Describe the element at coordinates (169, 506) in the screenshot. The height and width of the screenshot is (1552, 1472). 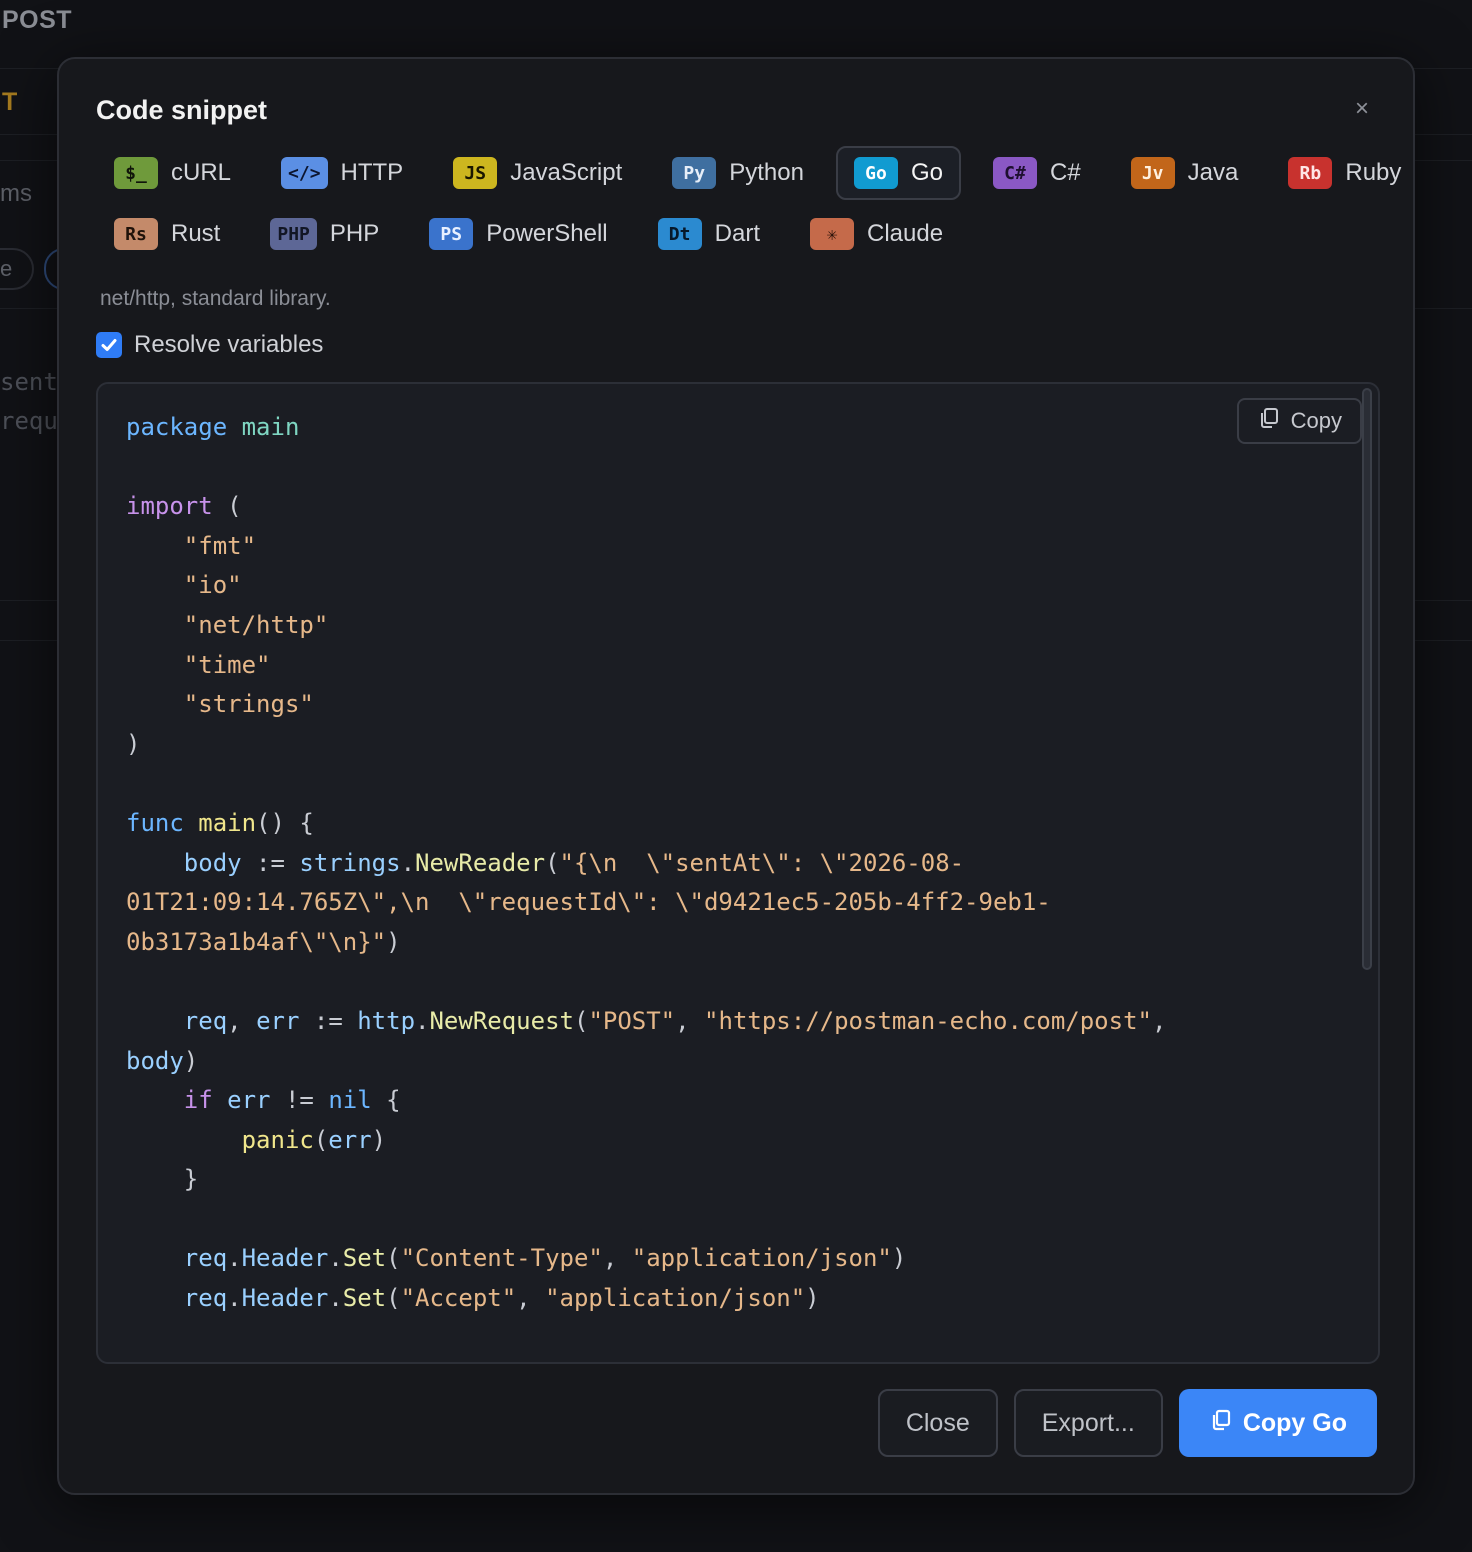
I see `code-token: import` at that location.